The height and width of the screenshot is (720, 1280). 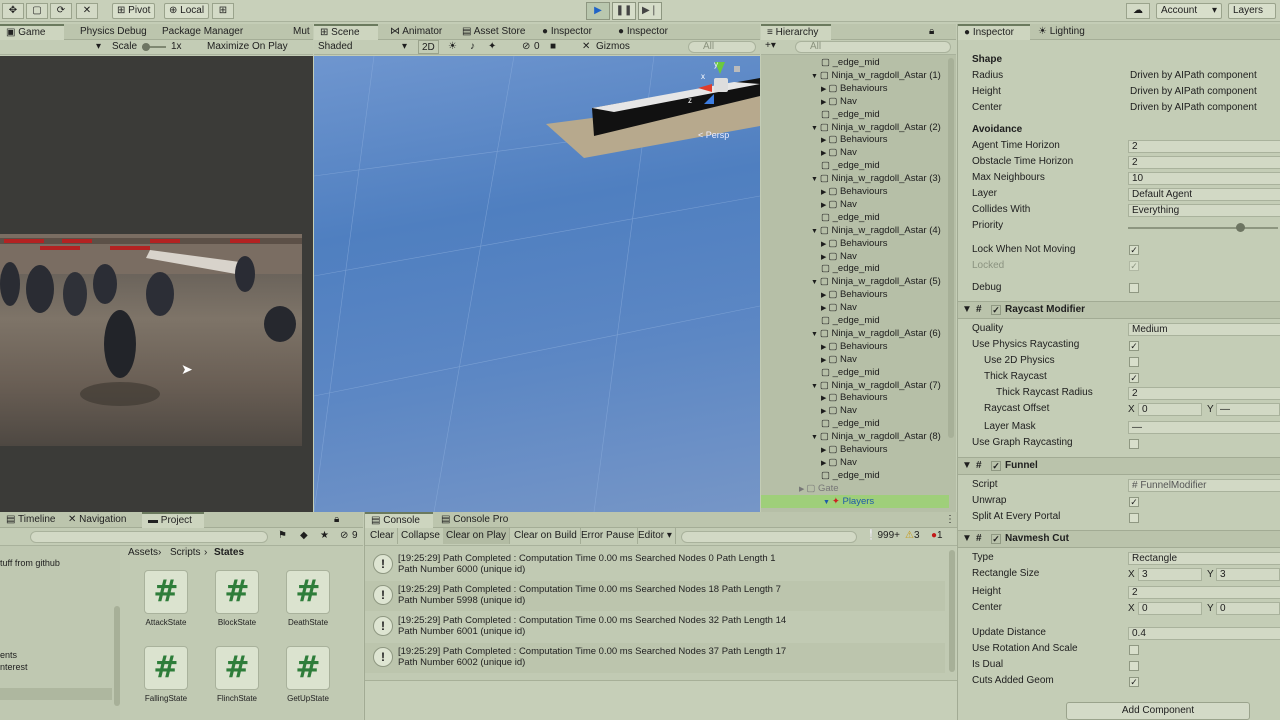 What do you see at coordinates (950, 519) in the screenshot?
I see `more-options-icon: ⋮` at bounding box center [950, 519].